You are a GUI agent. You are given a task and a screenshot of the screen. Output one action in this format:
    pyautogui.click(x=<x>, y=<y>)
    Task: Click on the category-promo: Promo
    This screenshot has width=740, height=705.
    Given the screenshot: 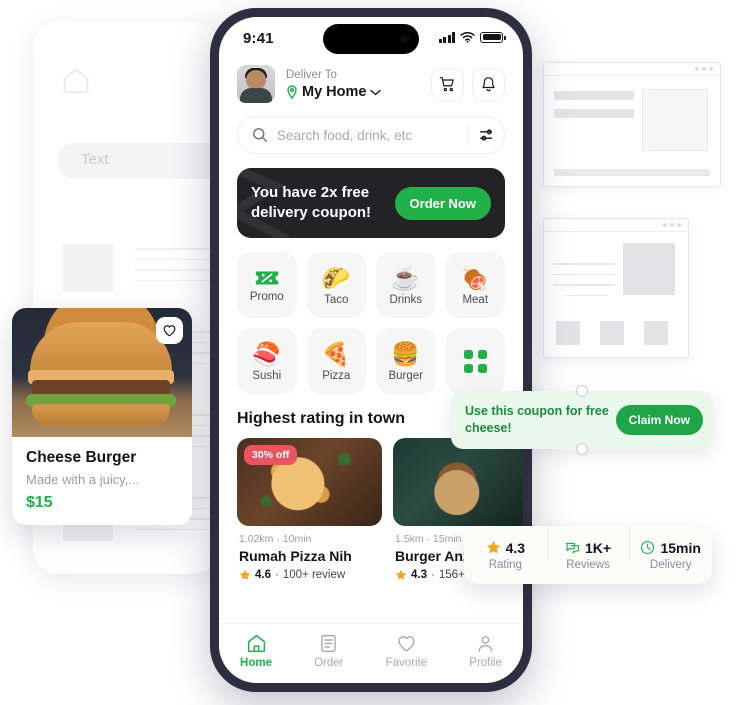 What is the action you would take?
    pyautogui.click(x=267, y=285)
    